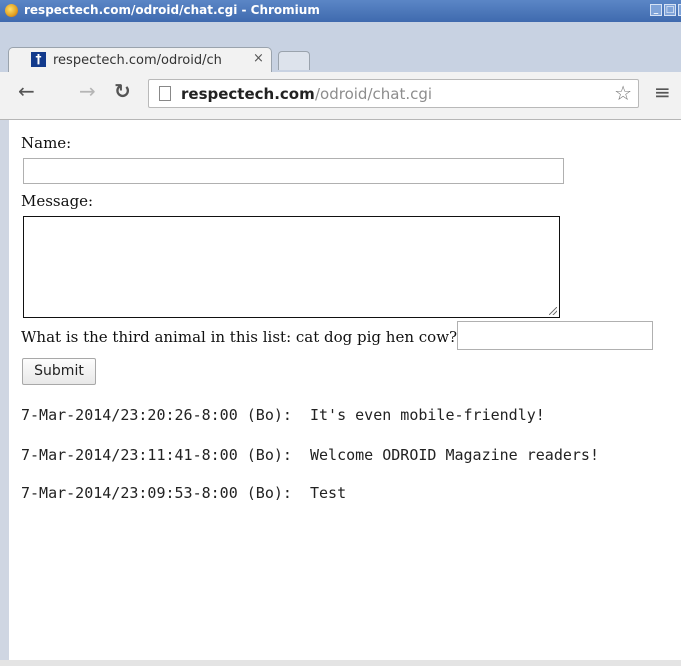  What do you see at coordinates (670, 10) in the screenshot?
I see `maximize-icon: □` at bounding box center [670, 10].